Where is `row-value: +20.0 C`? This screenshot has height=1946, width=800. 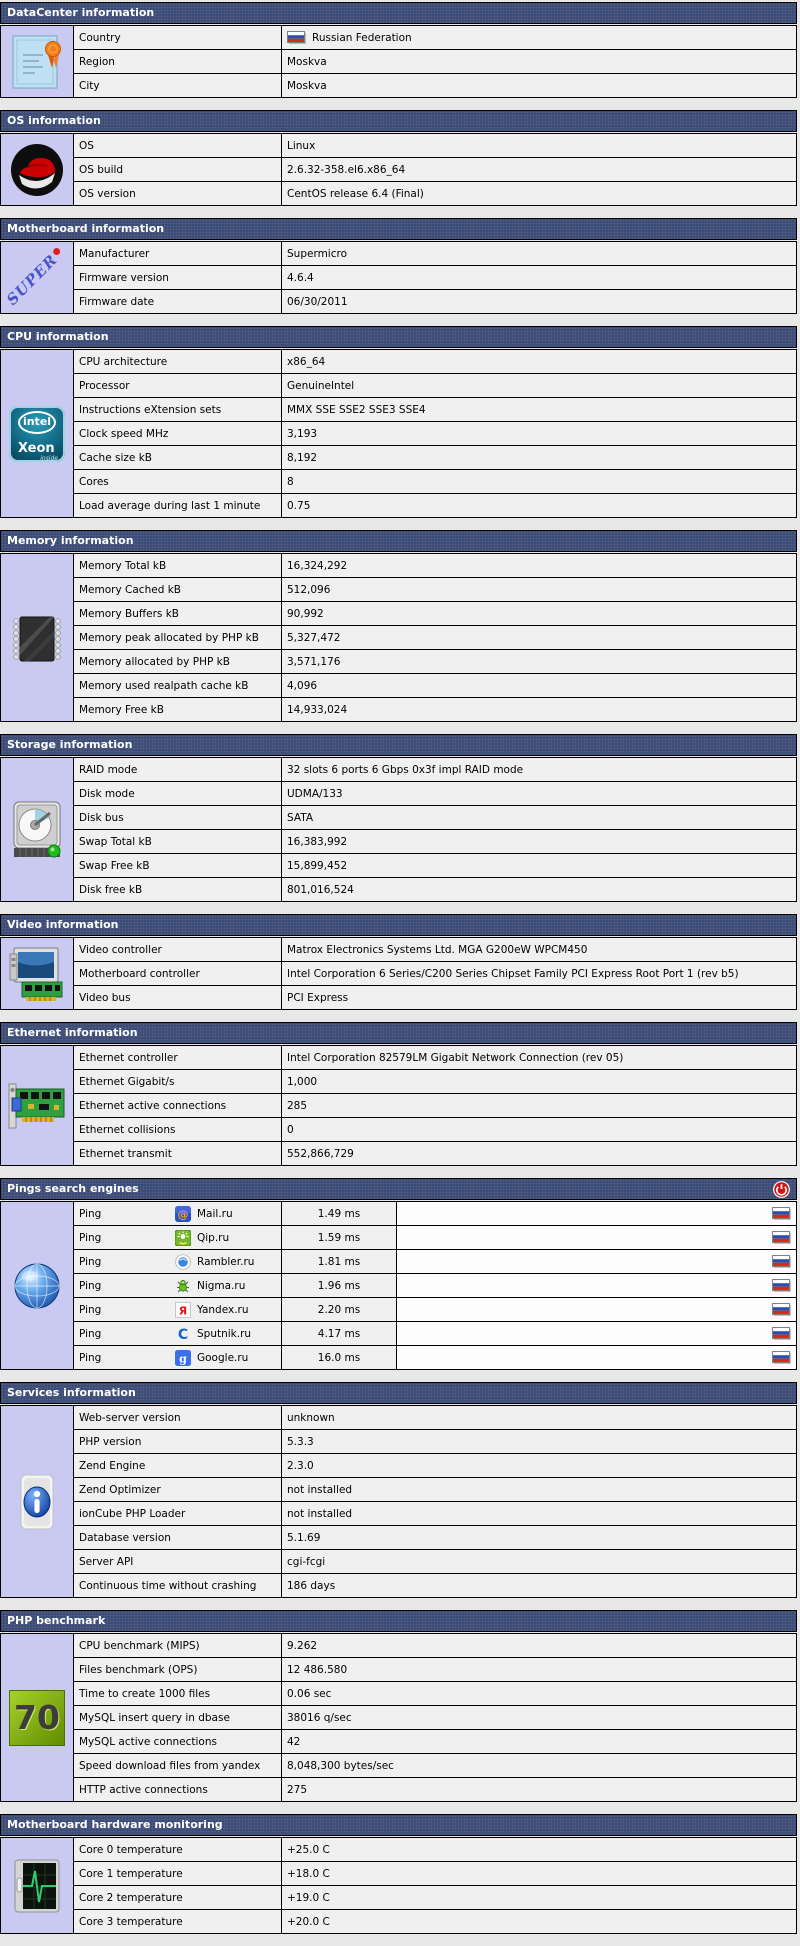
row-value: +20.0 C is located at coordinates (308, 1921).